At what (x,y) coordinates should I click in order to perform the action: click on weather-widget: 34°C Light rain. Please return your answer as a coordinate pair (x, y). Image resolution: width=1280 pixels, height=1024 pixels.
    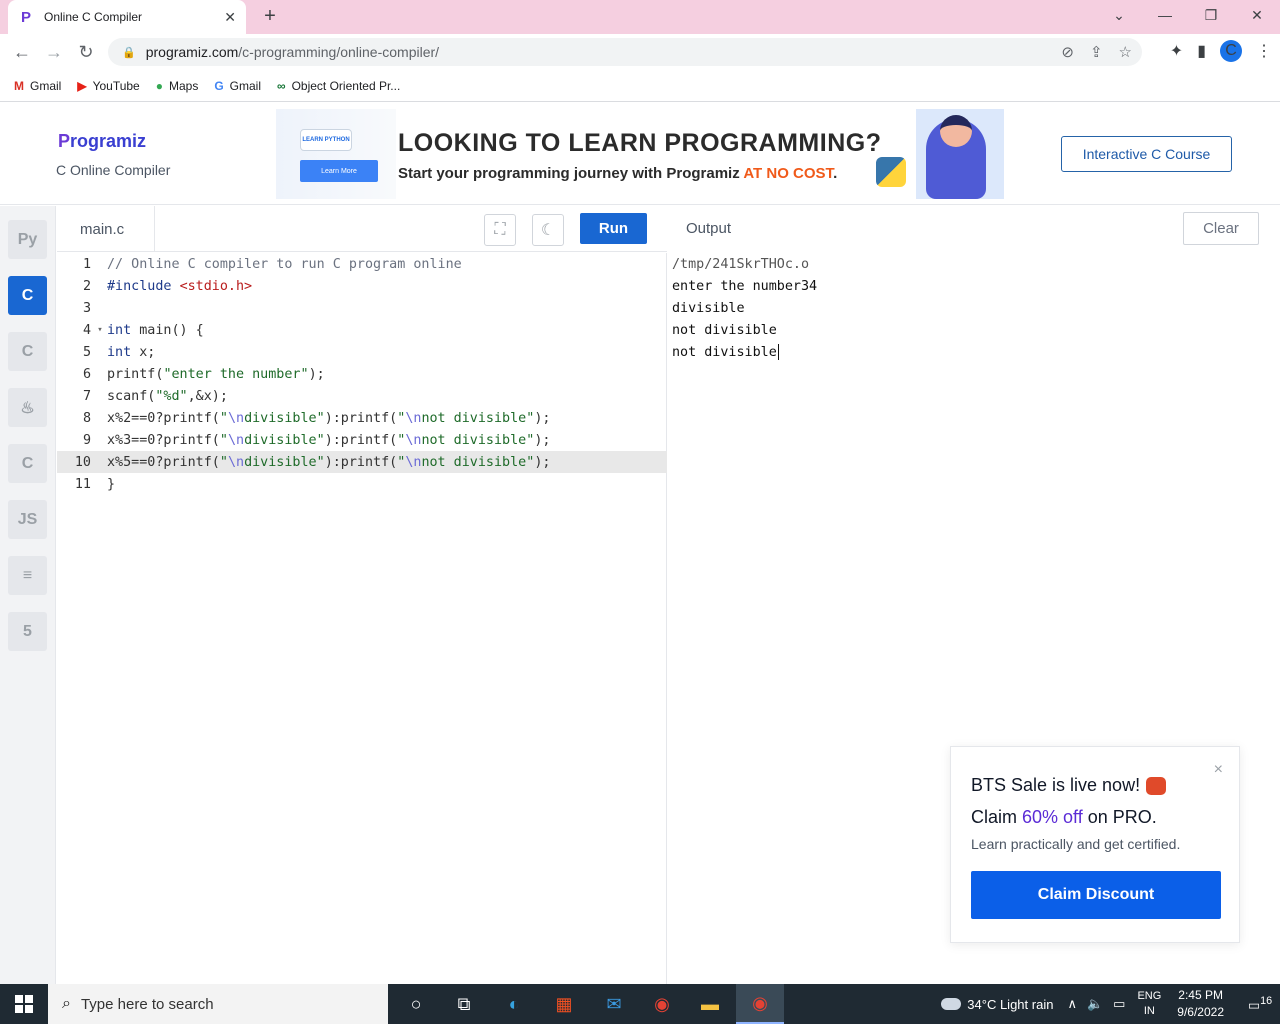
    Looking at the image, I should click on (997, 1004).